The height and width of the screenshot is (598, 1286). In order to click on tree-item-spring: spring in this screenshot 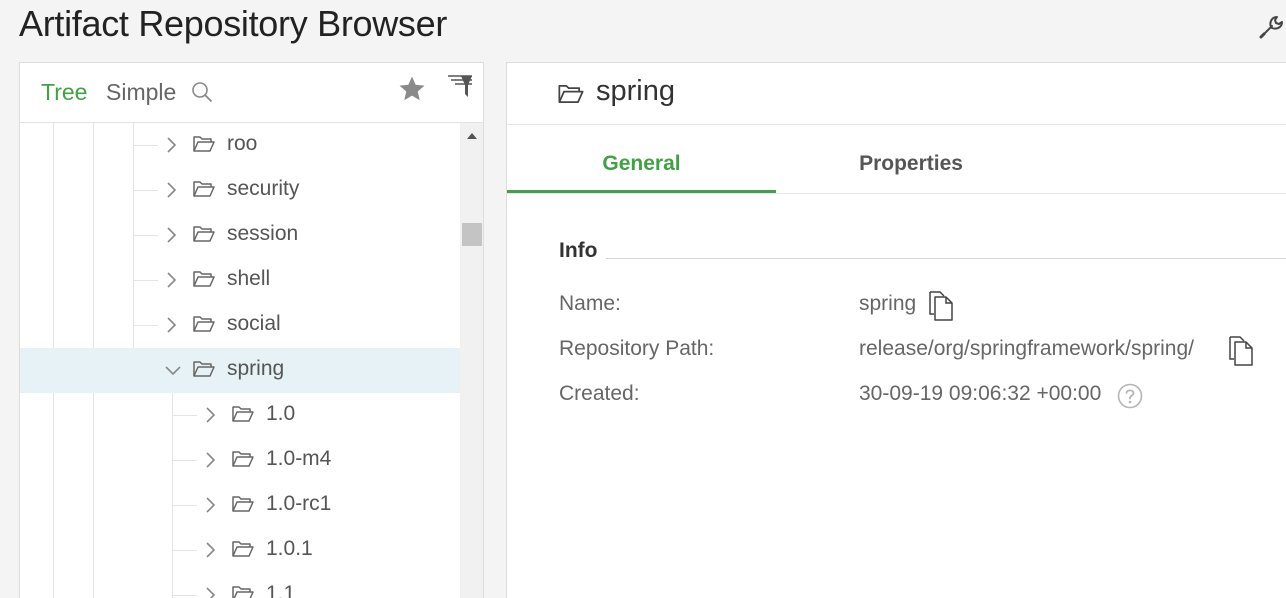, I will do `click(240, 370)`.